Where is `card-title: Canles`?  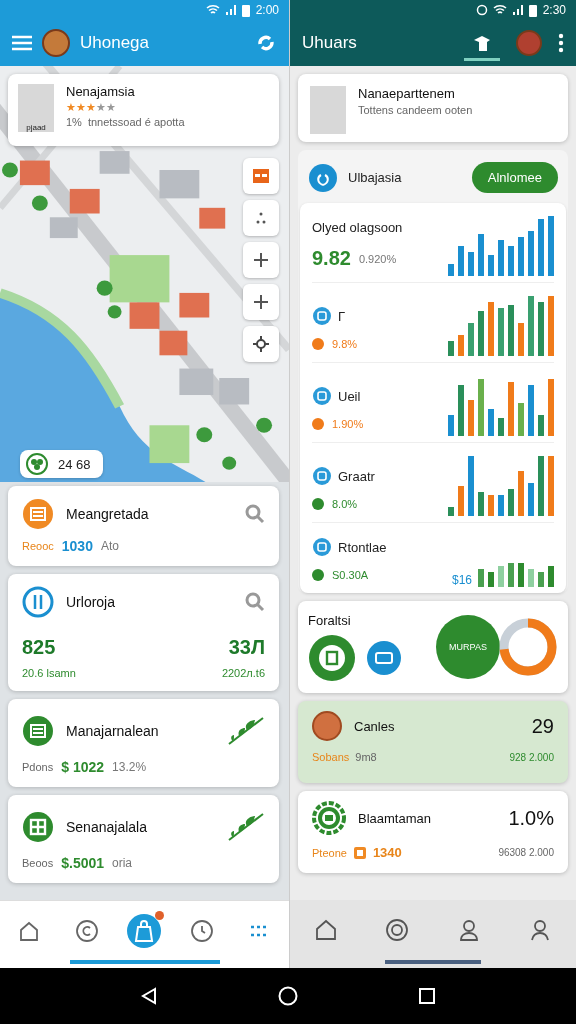
card-title: Canles is located at coordinates (374, 726).